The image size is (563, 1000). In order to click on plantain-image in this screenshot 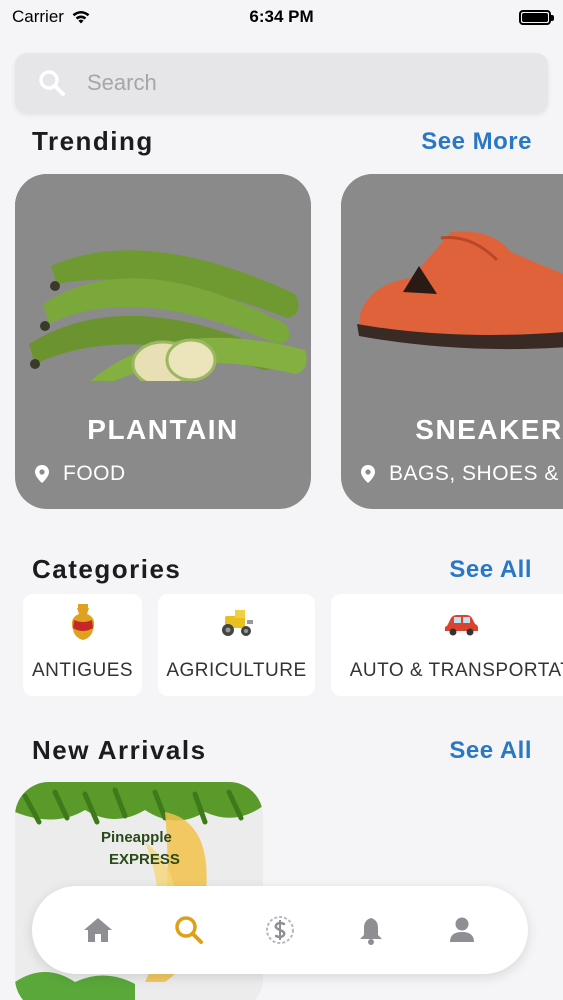, I will do `click(163, 277)`.